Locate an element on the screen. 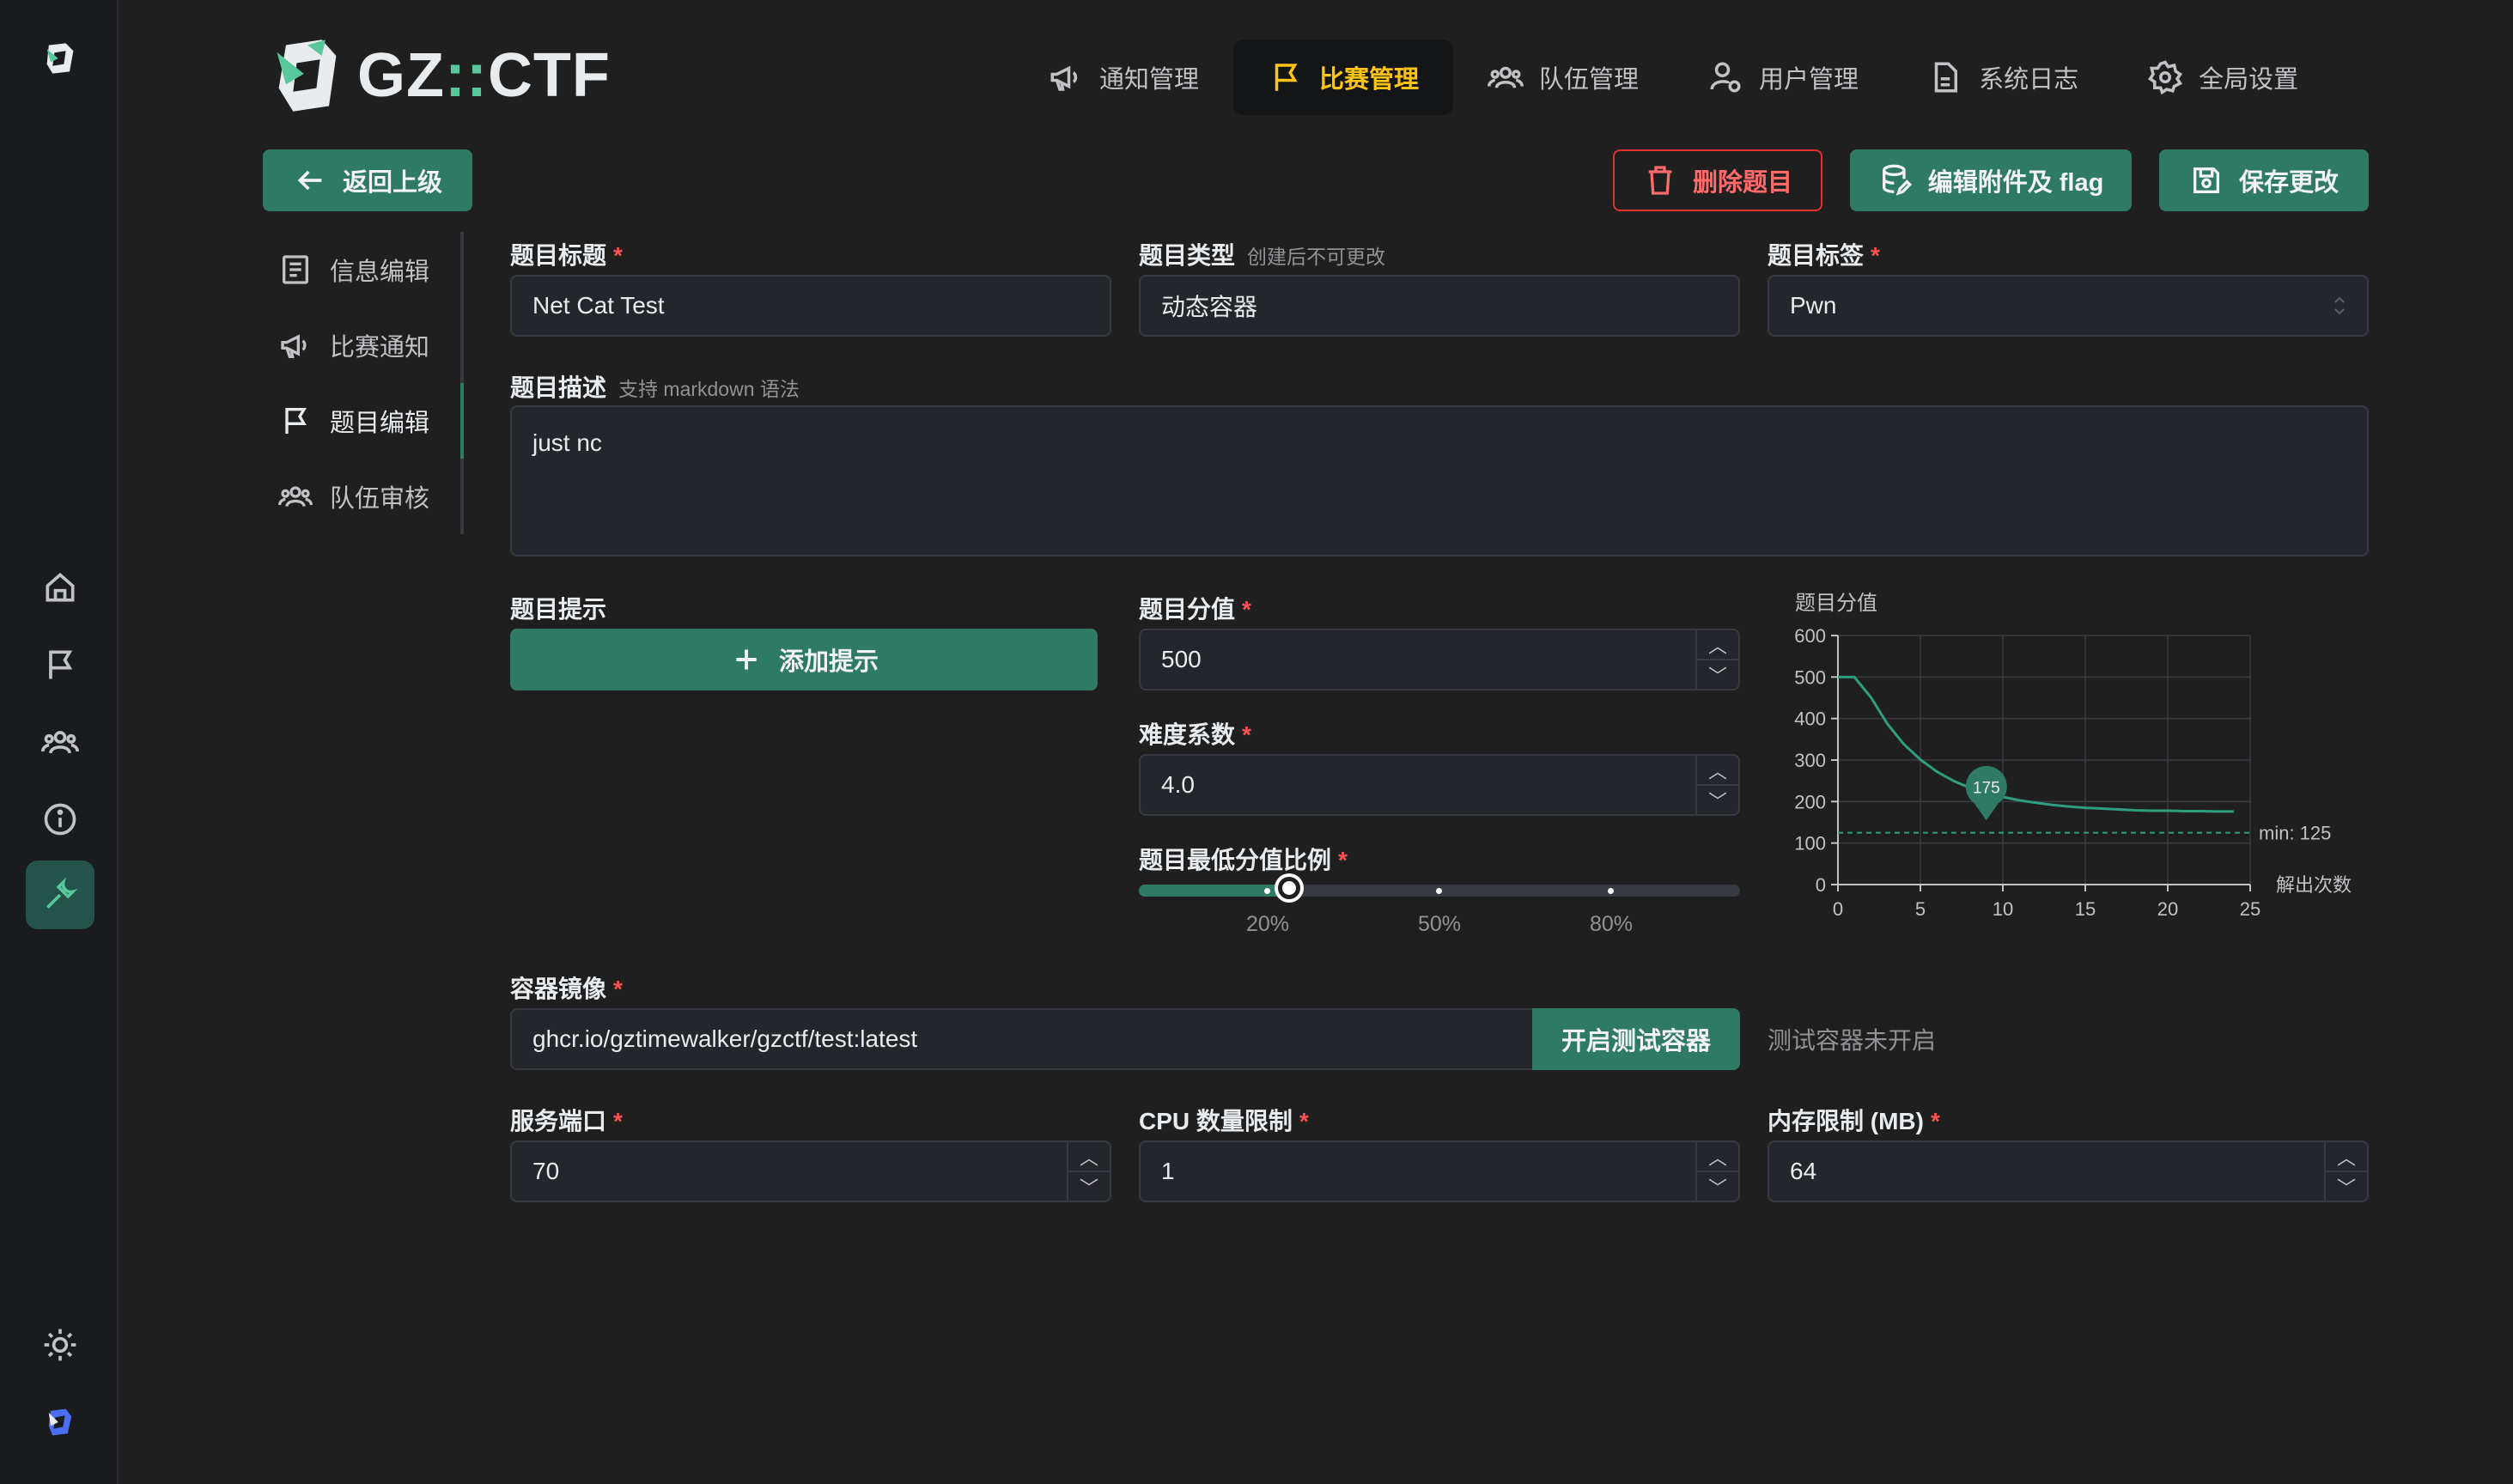 The width and height of the screenshot is (2513, 1484). min-ratio-label: 题目最低分值比例 * is located at coordinates (1243, 860).